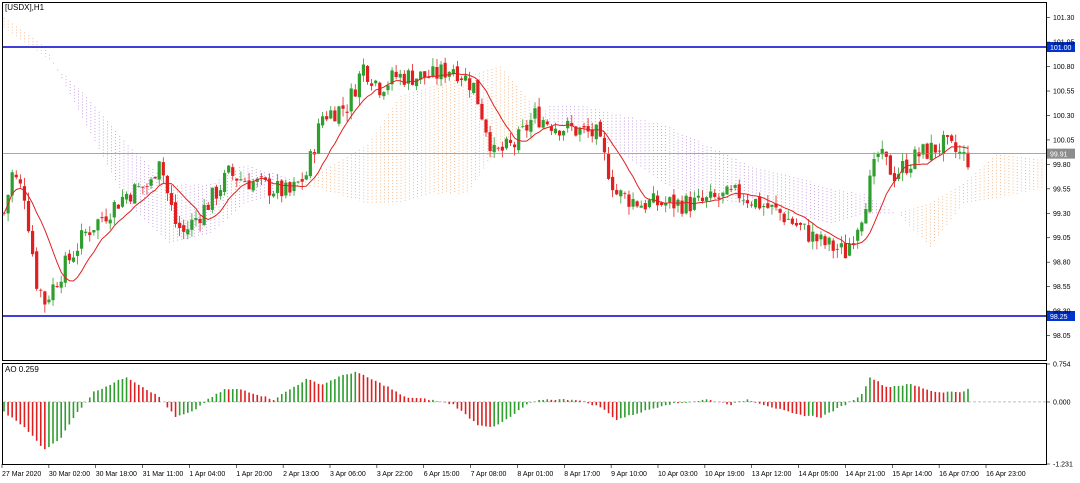 Image resolution: width=1080 pixels, height=483 pixels. I want to click on level-badge-text: 99.91, so click(1059, 155).